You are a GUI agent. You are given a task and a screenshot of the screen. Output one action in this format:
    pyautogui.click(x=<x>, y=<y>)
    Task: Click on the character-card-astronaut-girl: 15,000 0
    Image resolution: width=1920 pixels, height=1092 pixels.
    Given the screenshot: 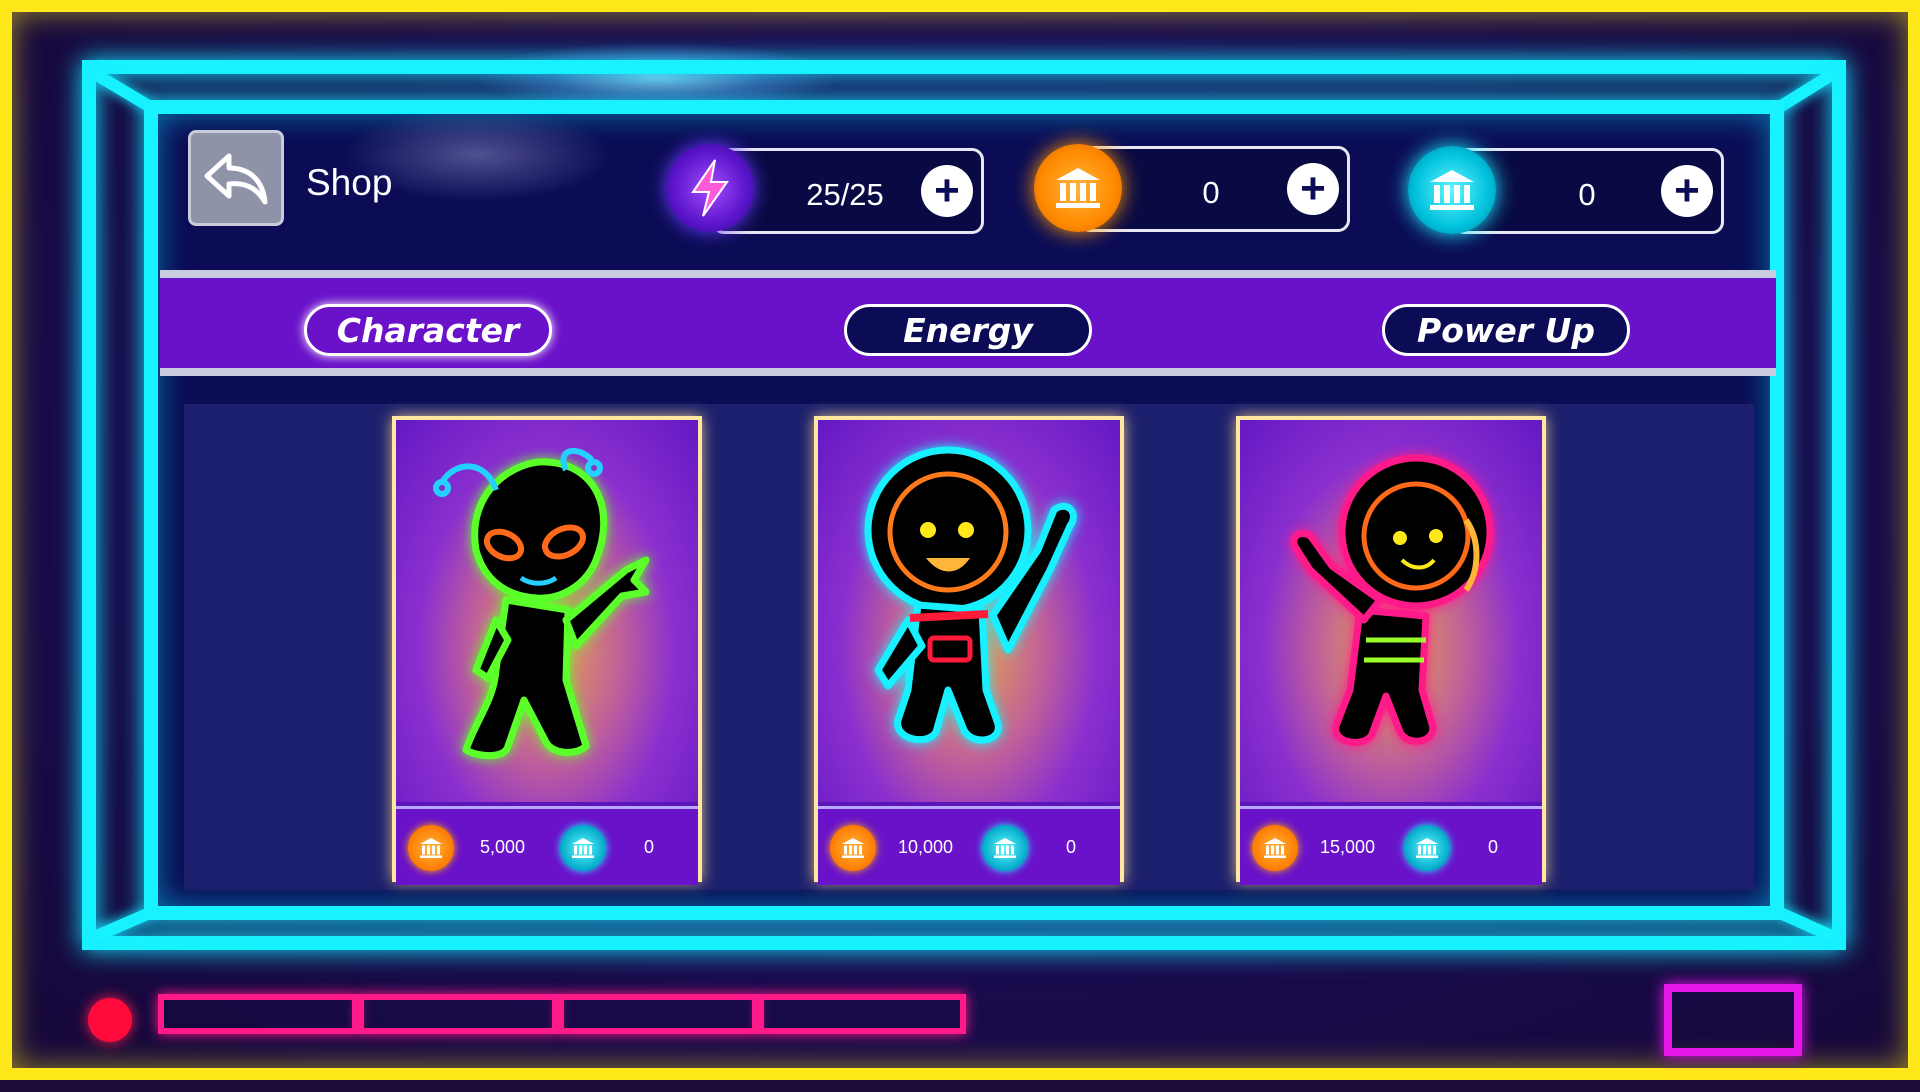 What is the action you would take?
    pyautogui.click(x=1391, y=650)
    